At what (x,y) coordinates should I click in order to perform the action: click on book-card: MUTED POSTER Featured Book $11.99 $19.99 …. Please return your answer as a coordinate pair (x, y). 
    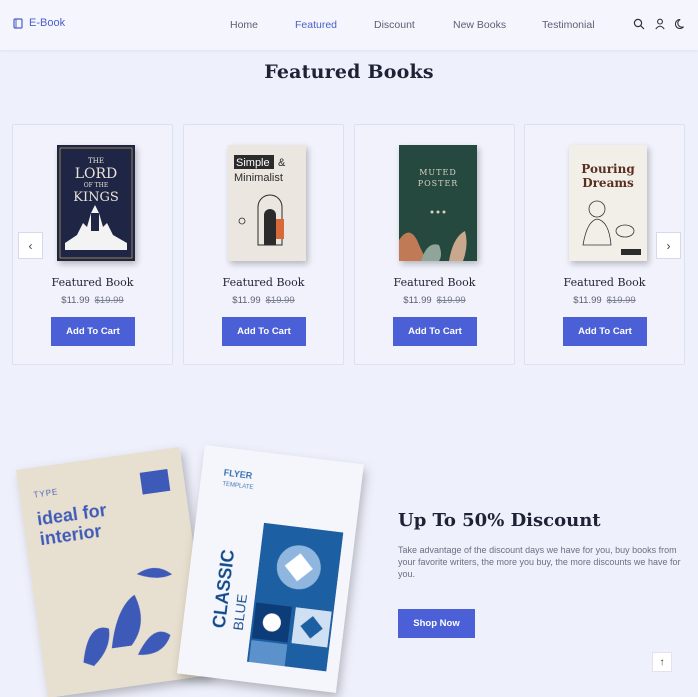
    Looking at the image, I should click on (434, 244).